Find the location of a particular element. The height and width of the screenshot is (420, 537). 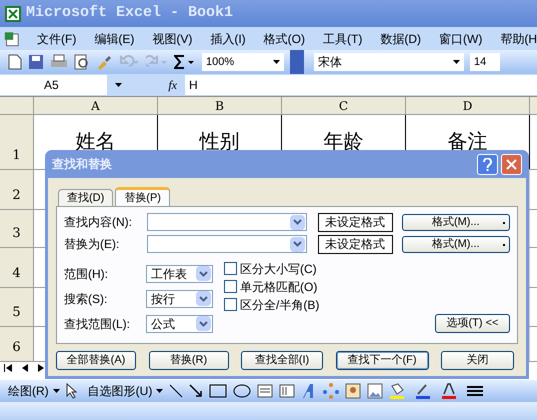

field-label: 替换为(E): is located at coordinates (92, 244).